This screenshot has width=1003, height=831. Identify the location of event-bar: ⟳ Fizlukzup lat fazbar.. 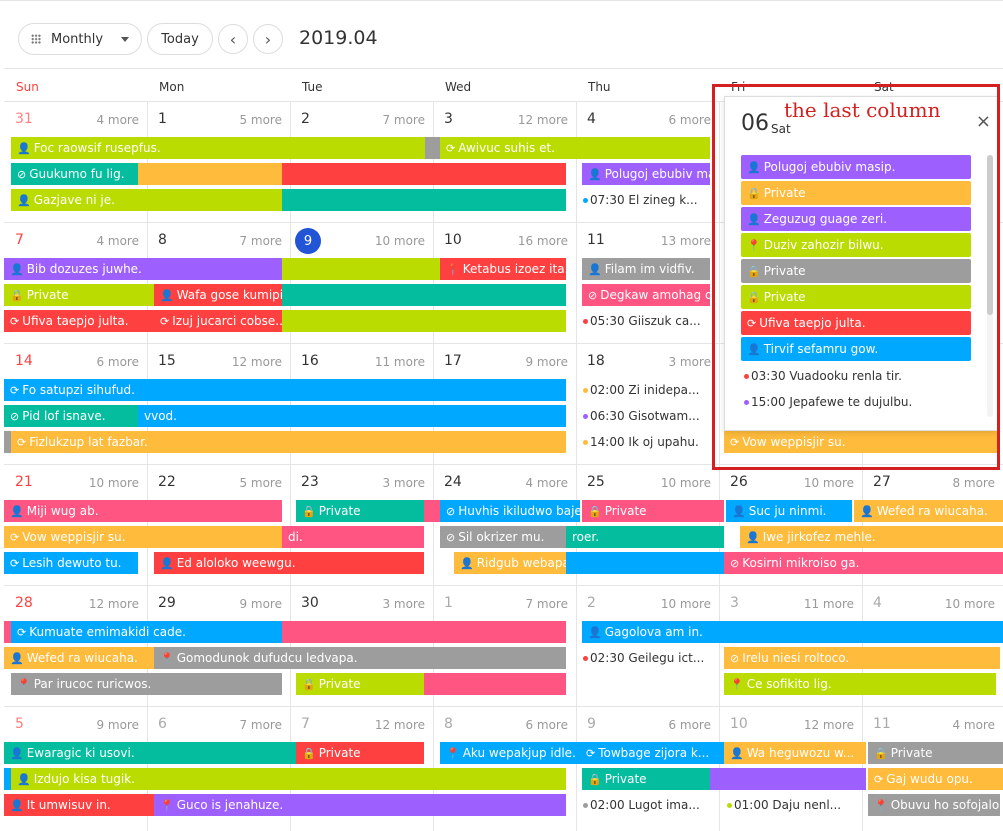
(288, 442).